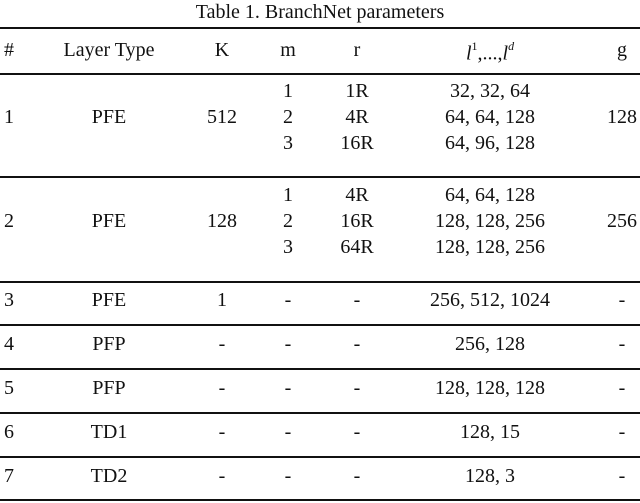 The image size is (640, 503). Describe the element at coordinates (490, 476) in the screenshot. I see `cell-layer-sizes: 128, 3` at that location.